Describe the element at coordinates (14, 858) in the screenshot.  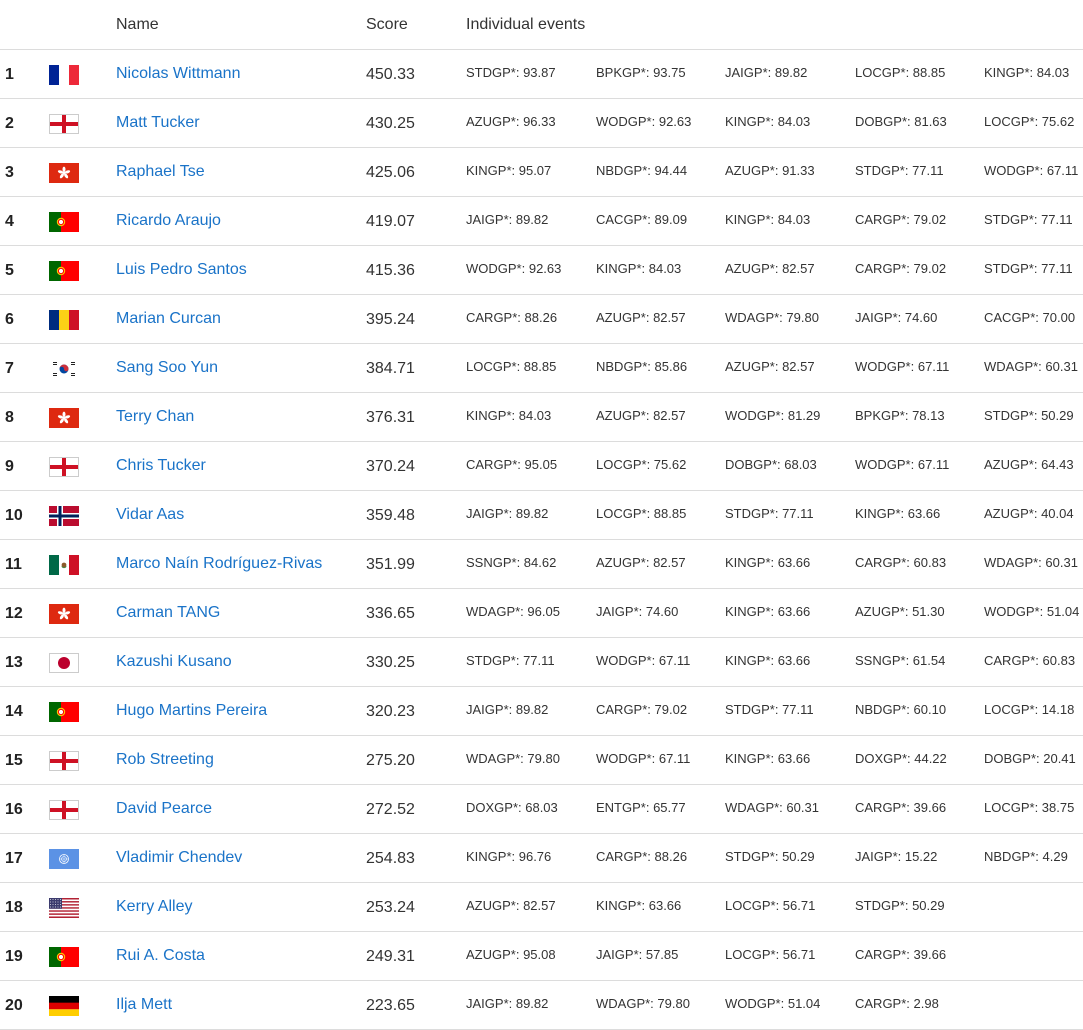
I see `rank: 17` at that location.